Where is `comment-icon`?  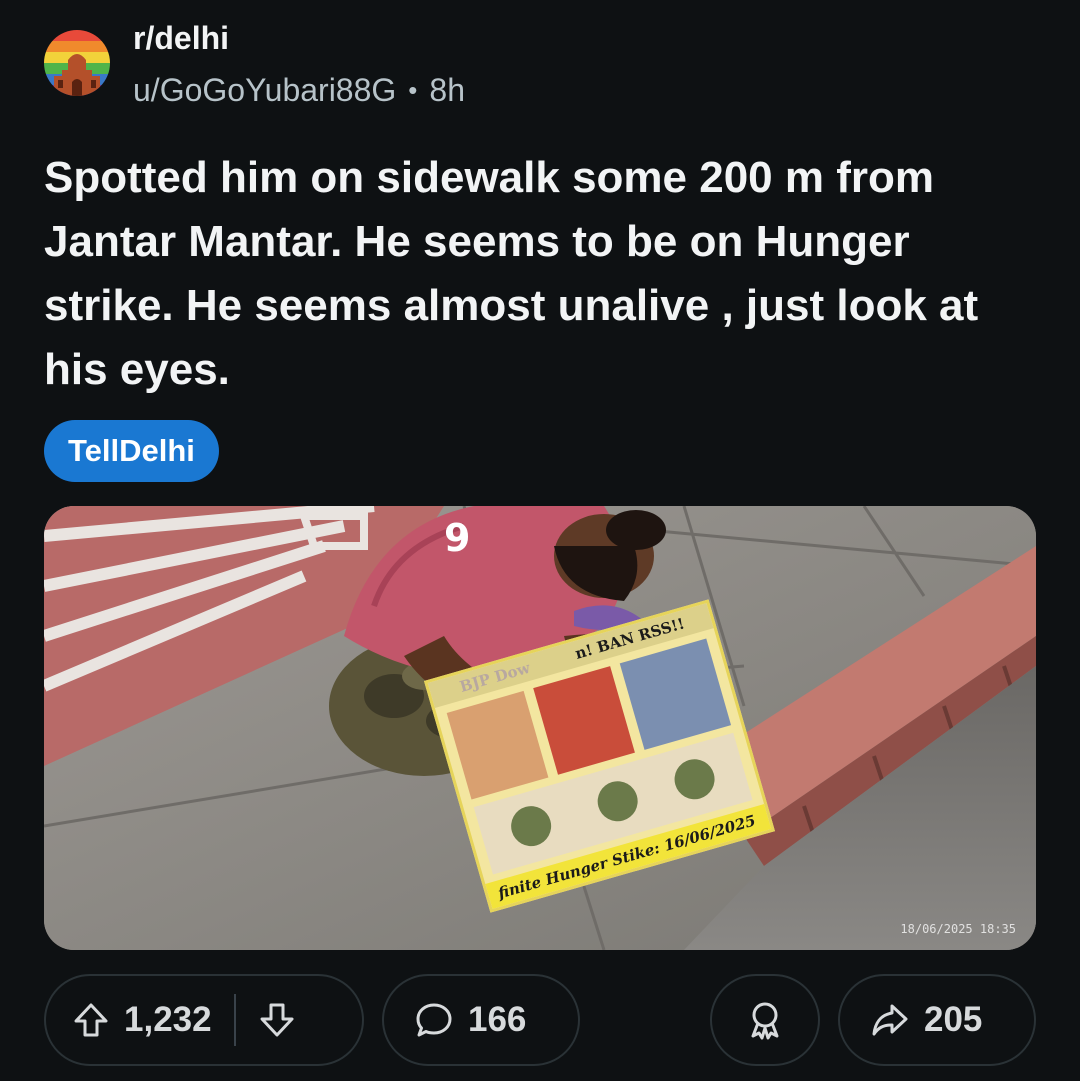
comment-icon is located at coordinates (434, 1020).